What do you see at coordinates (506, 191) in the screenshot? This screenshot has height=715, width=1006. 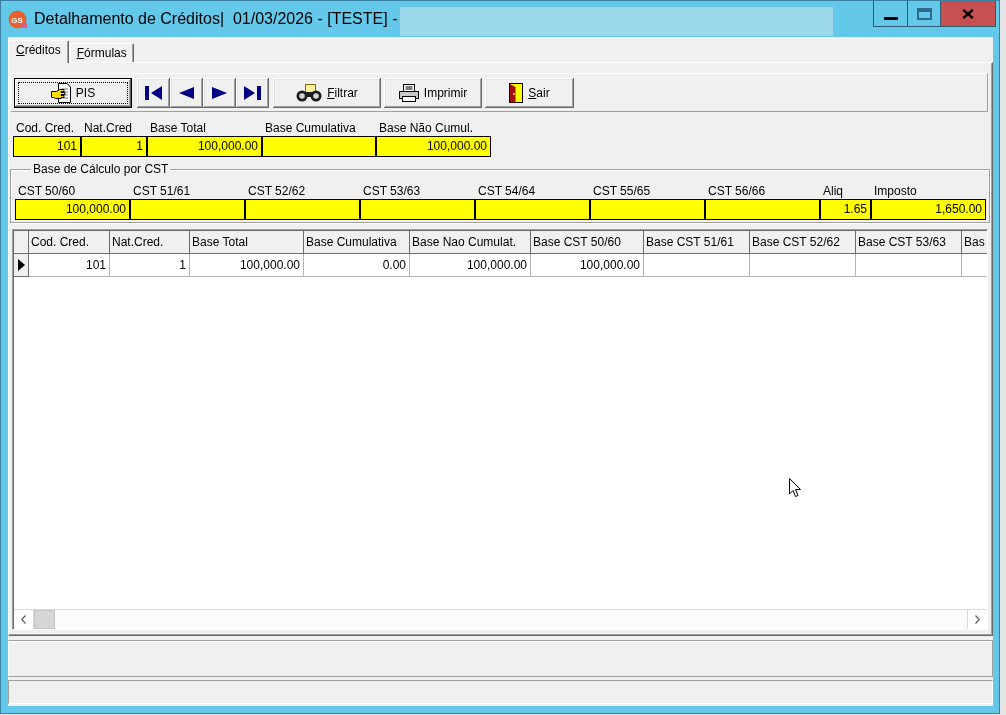 I see `field-label: CST 54/64` at bounding box center [506, 191].